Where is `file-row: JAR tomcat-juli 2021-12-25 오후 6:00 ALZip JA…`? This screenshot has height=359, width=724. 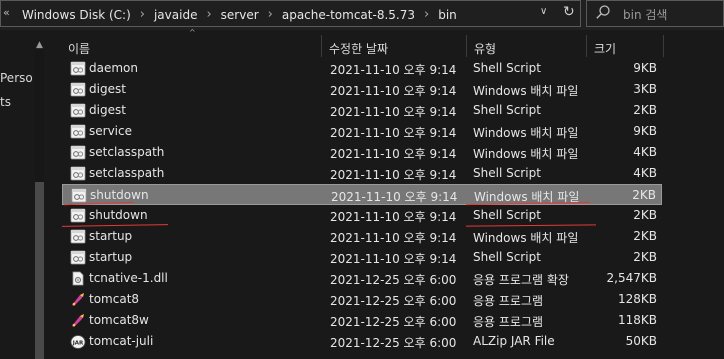 file-row: JAR tomcat-juli 2021-12-25 오후 6:00 ALZip JA… is located at coordinates (362, 341).